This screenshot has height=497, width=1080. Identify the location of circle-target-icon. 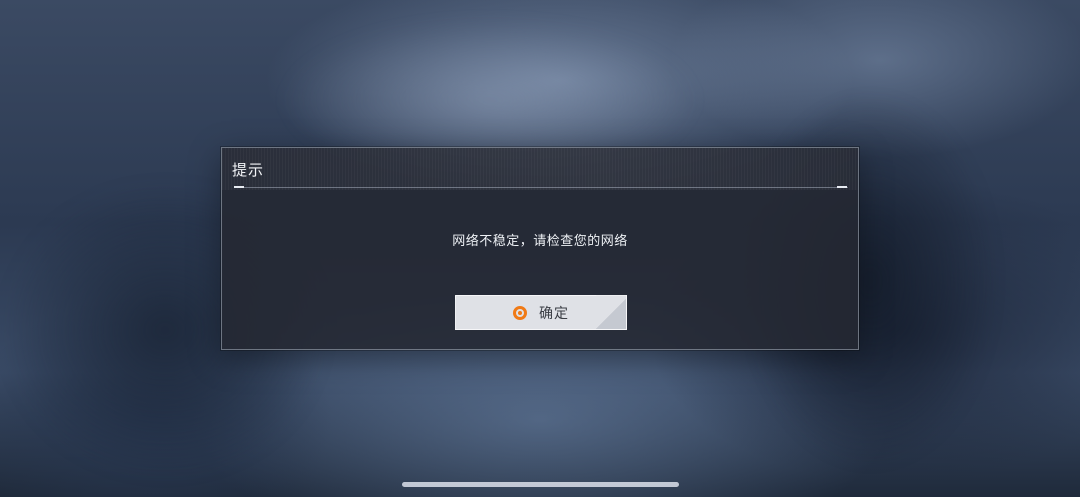
(520, 312).